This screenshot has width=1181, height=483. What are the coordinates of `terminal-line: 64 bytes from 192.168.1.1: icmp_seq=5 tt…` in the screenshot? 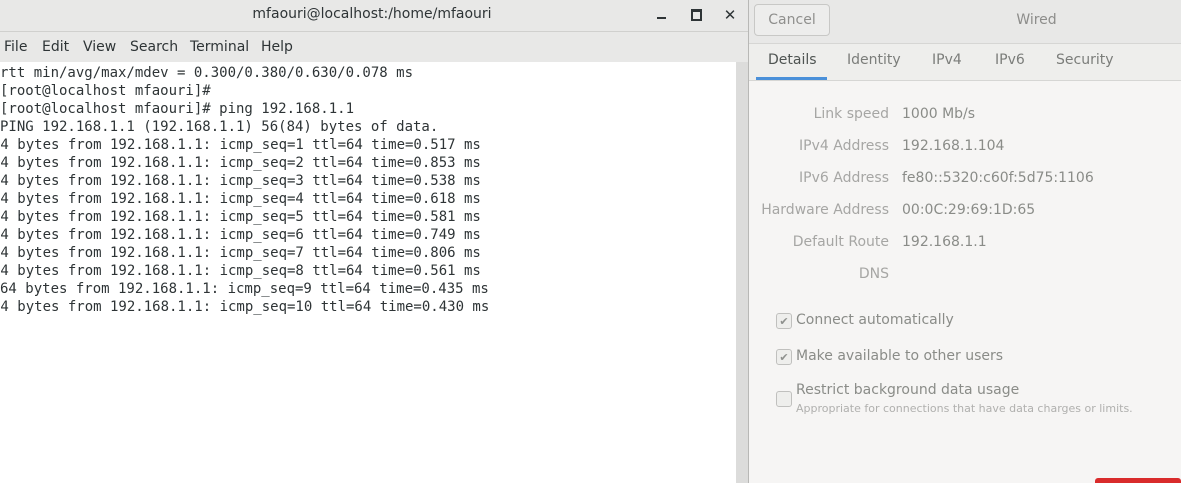 It's located at (240, 217).